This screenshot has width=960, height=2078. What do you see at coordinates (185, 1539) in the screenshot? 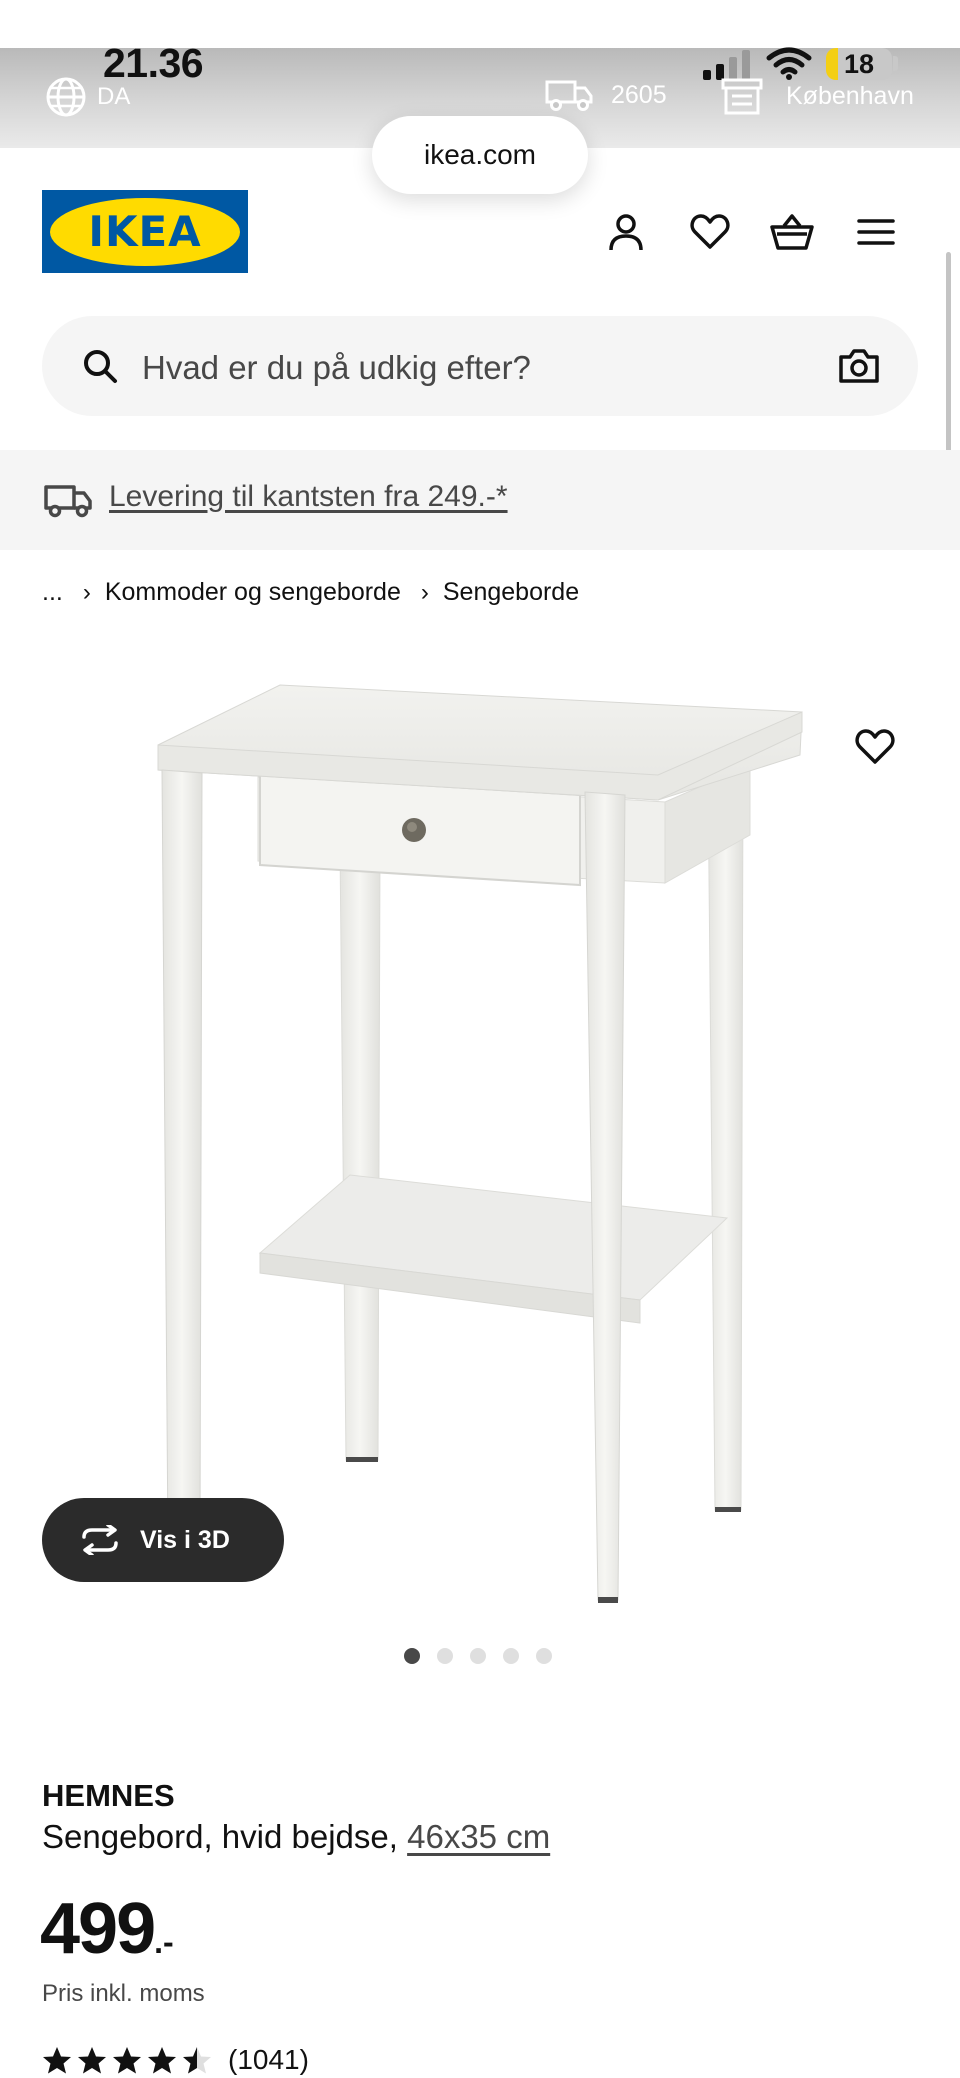
I see `view-in-3d-label: Vis i 3D` at bounding box center [185, 1539].